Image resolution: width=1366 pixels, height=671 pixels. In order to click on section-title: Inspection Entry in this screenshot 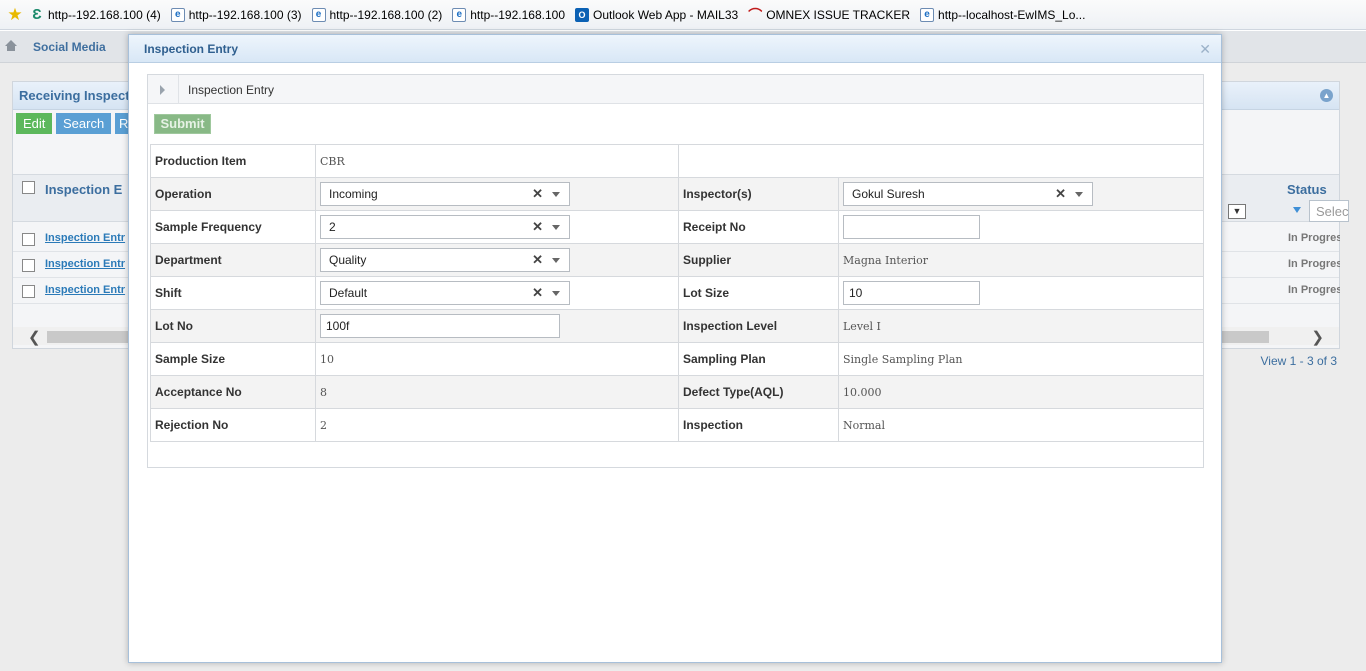, I will do `click(231, 90)`.